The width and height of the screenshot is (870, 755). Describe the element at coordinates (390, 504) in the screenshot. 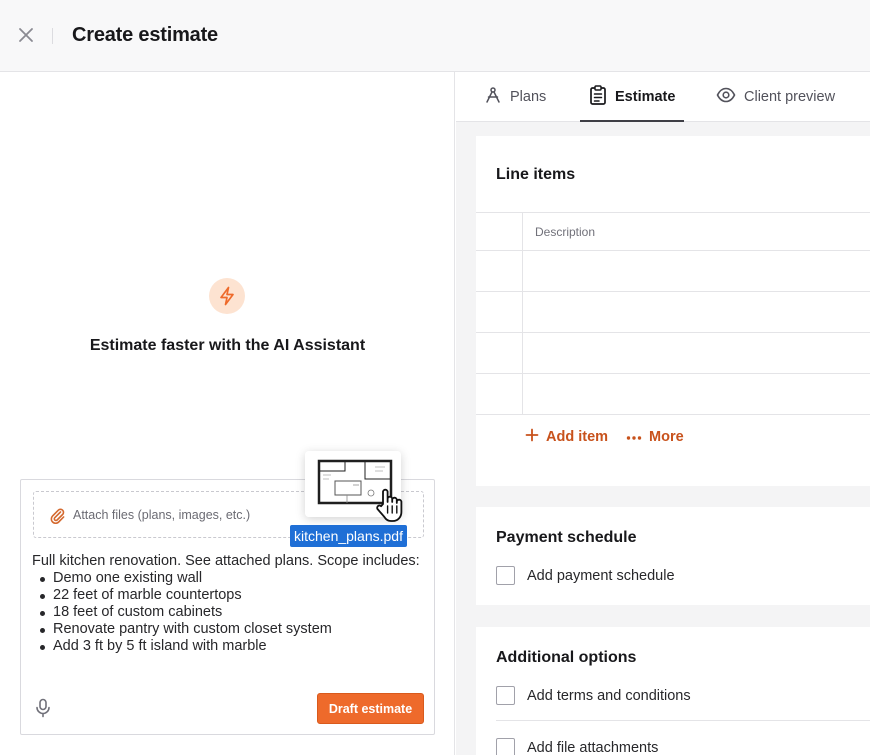

I see `hand-cursor-icon` at that location.